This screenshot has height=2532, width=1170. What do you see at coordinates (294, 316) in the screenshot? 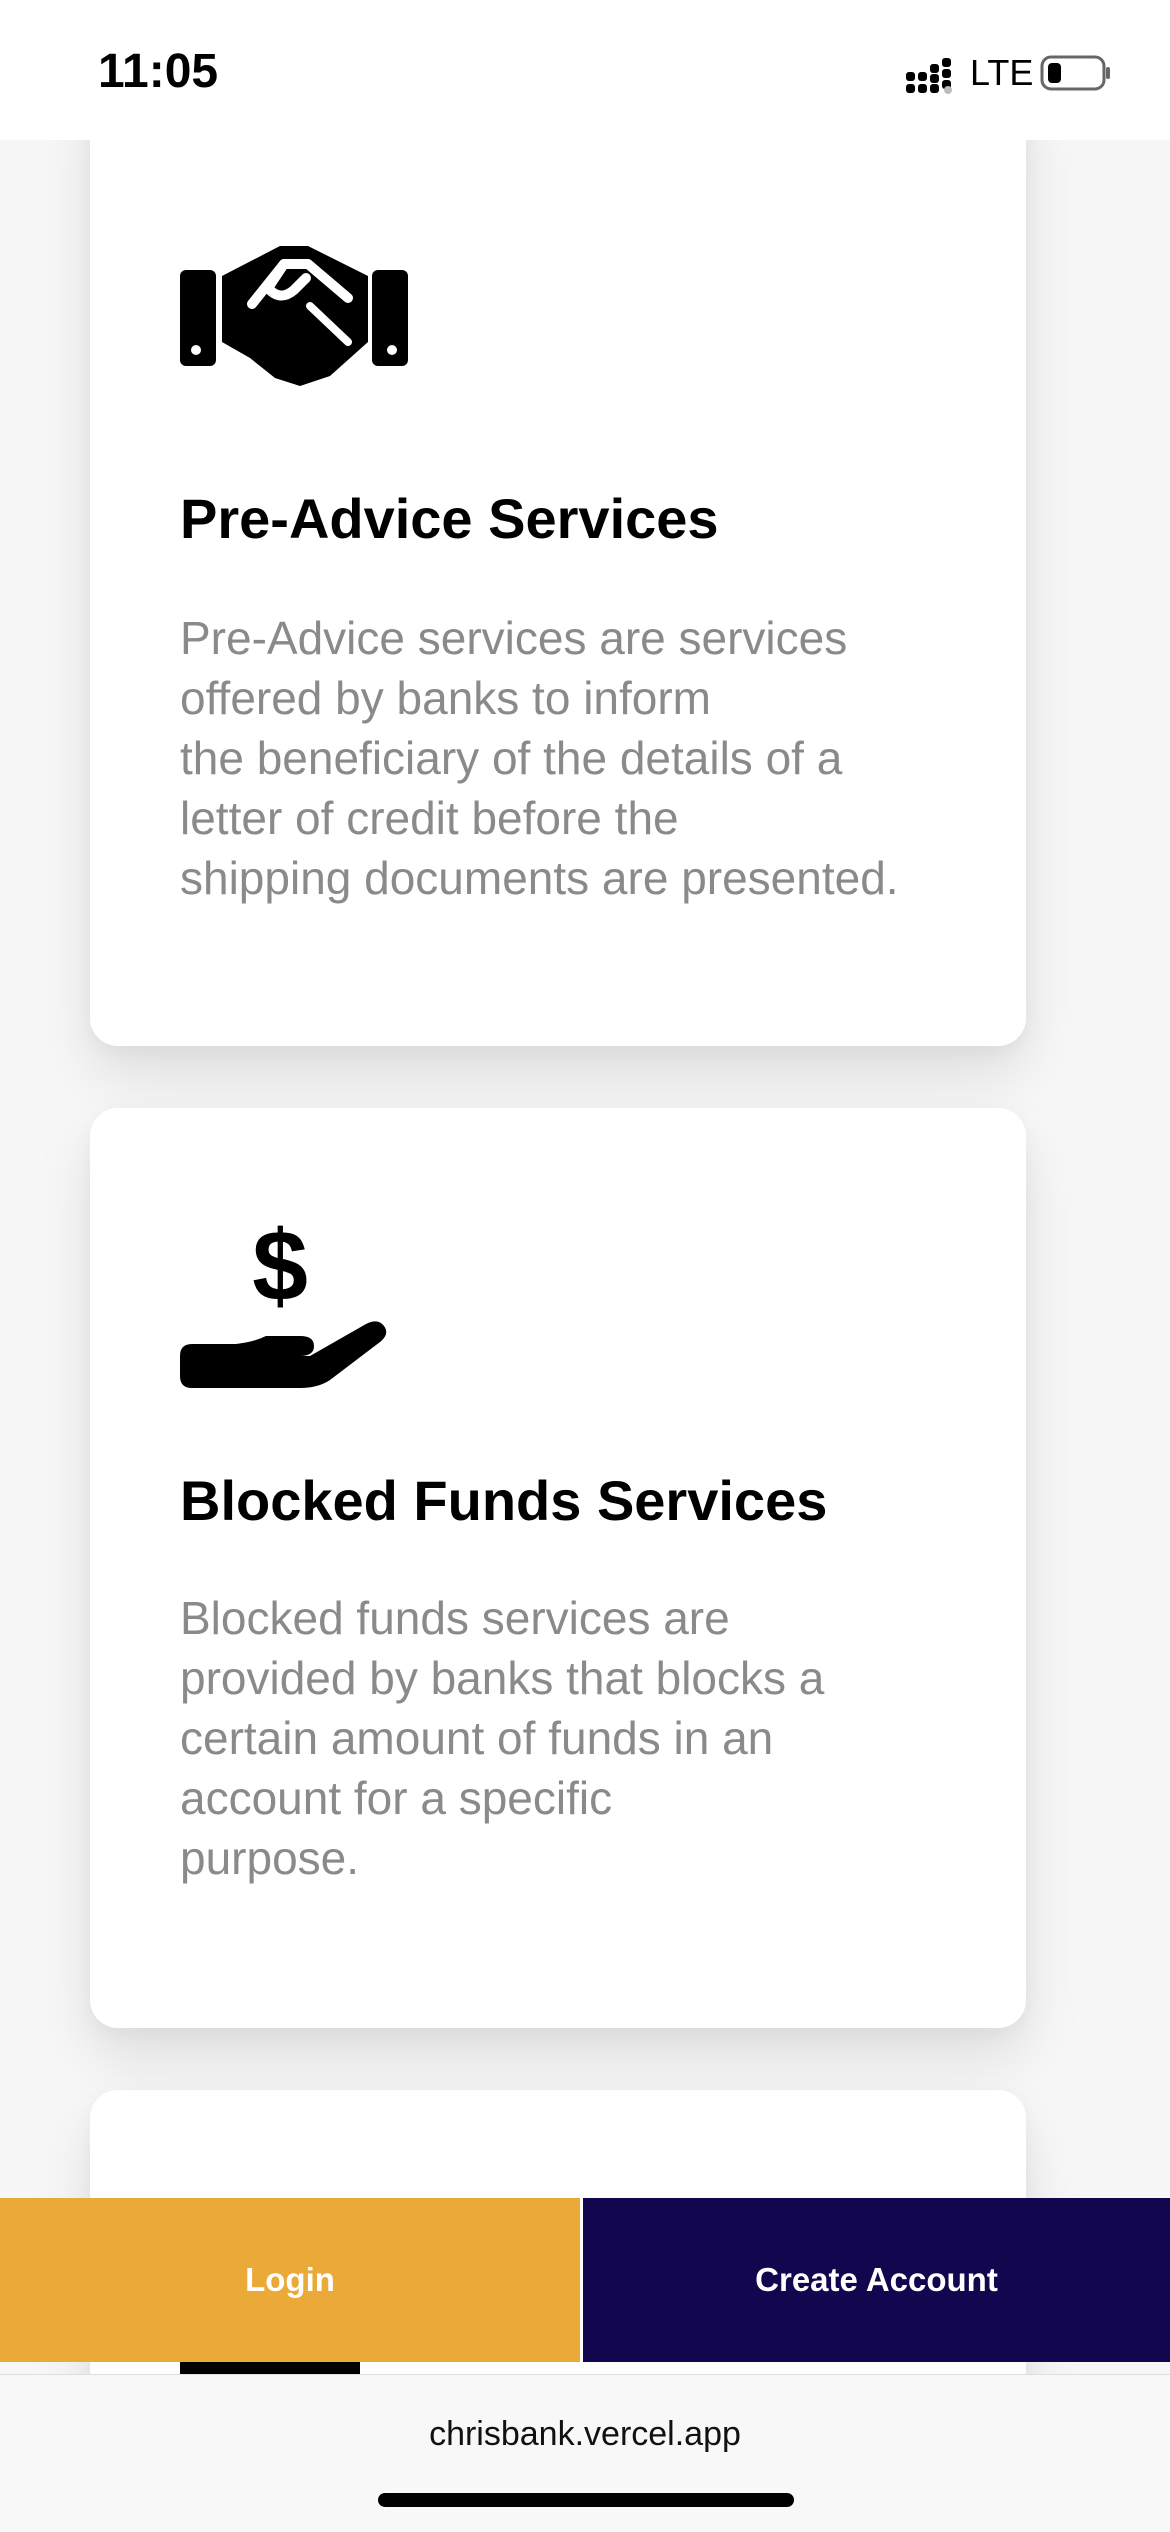
I see `handshake-icon` at bounding box center [294, 316].